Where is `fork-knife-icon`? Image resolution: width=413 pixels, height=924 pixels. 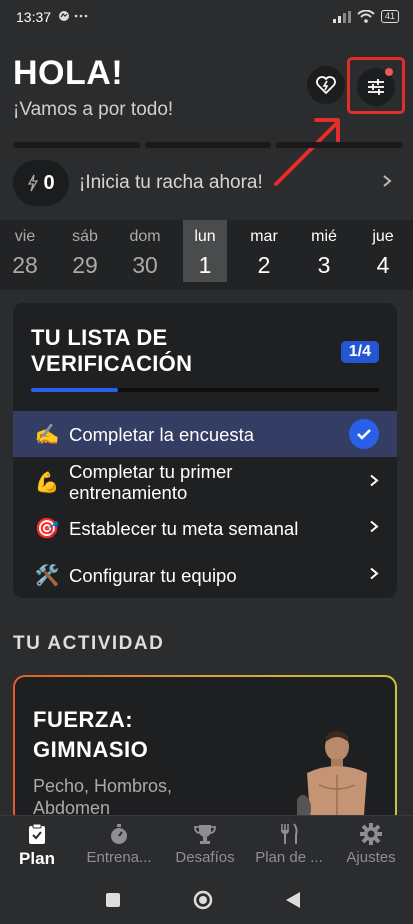
fork-knife-icon is located at coordinates (289, 834).